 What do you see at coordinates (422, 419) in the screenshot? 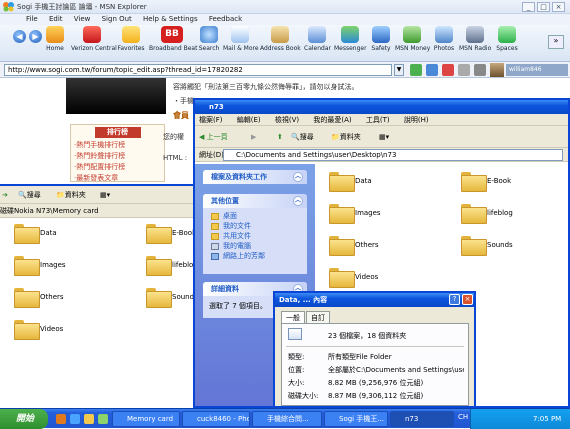
I see `taskbar-item: n73` at bounding box center [422, 419].